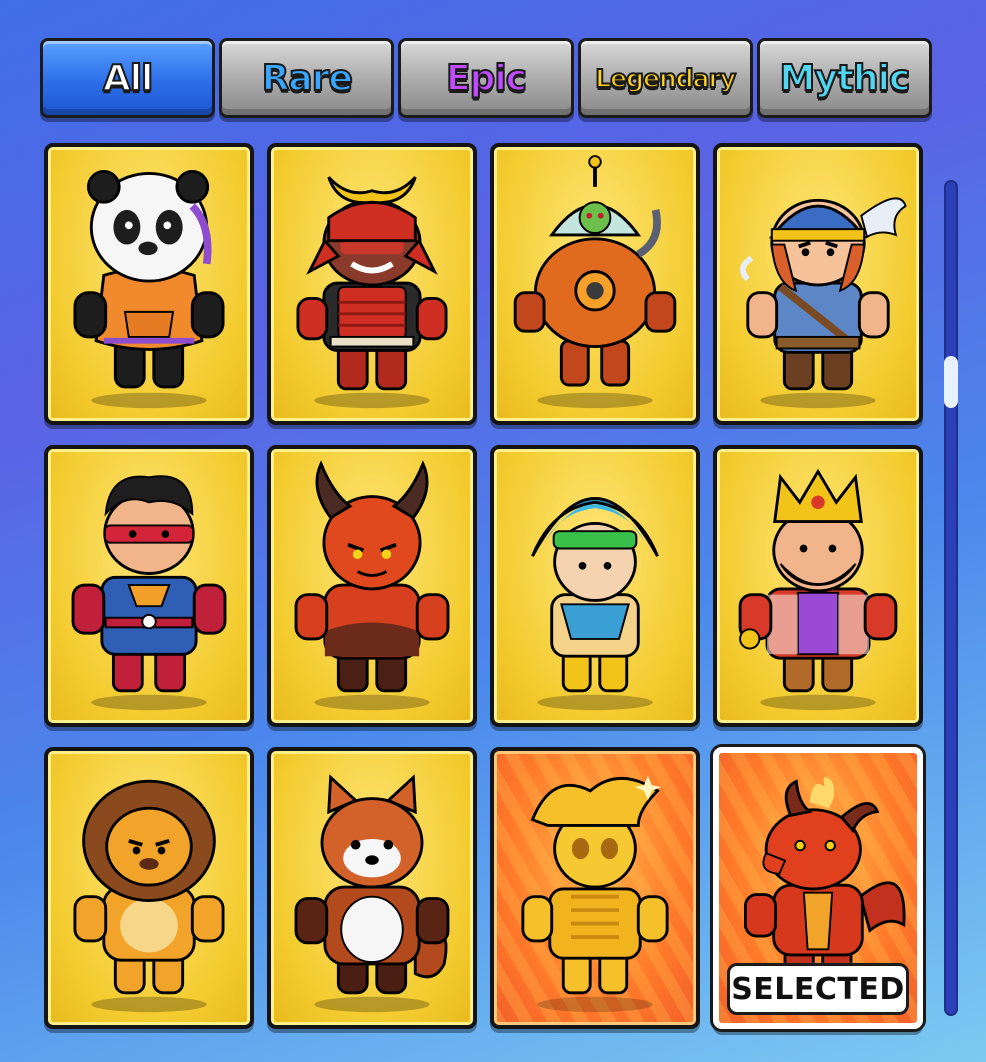  Describe the element at coordinates (149, 896) in the screenshot. I see `lion-character-icon` at that location.